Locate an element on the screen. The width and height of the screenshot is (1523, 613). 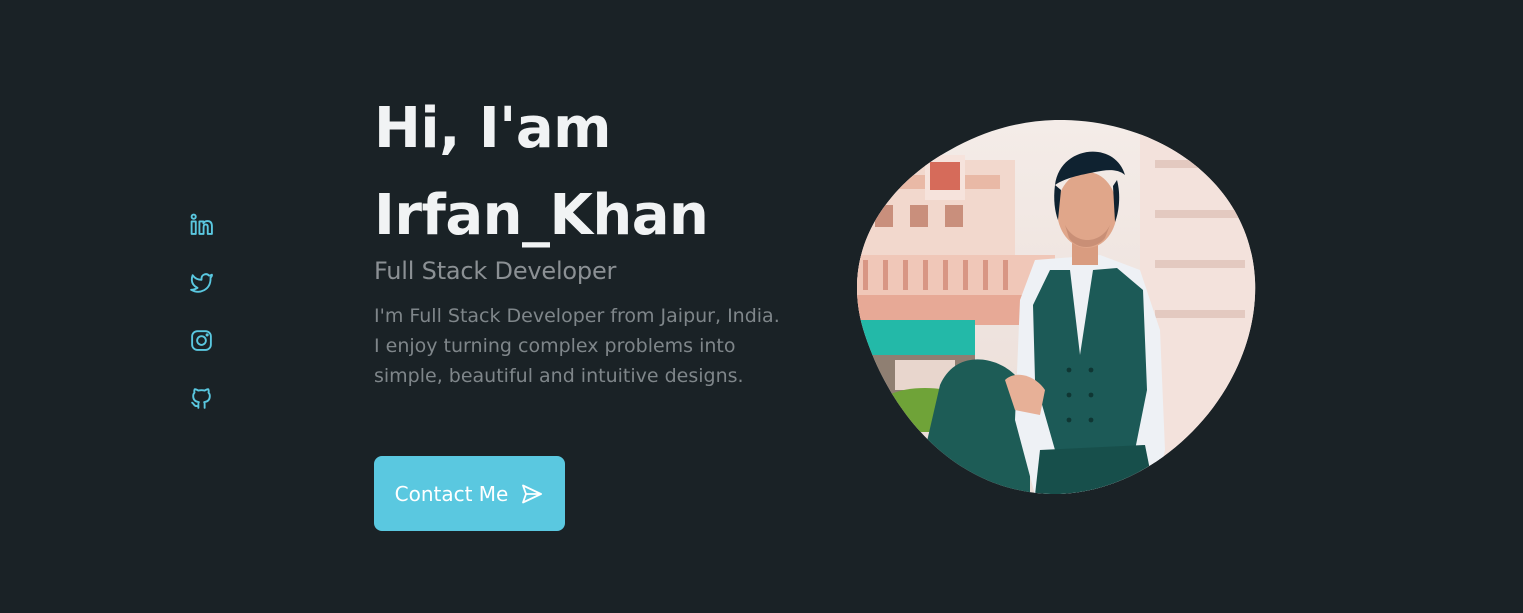
github-link is located at coordinates (201, 398).